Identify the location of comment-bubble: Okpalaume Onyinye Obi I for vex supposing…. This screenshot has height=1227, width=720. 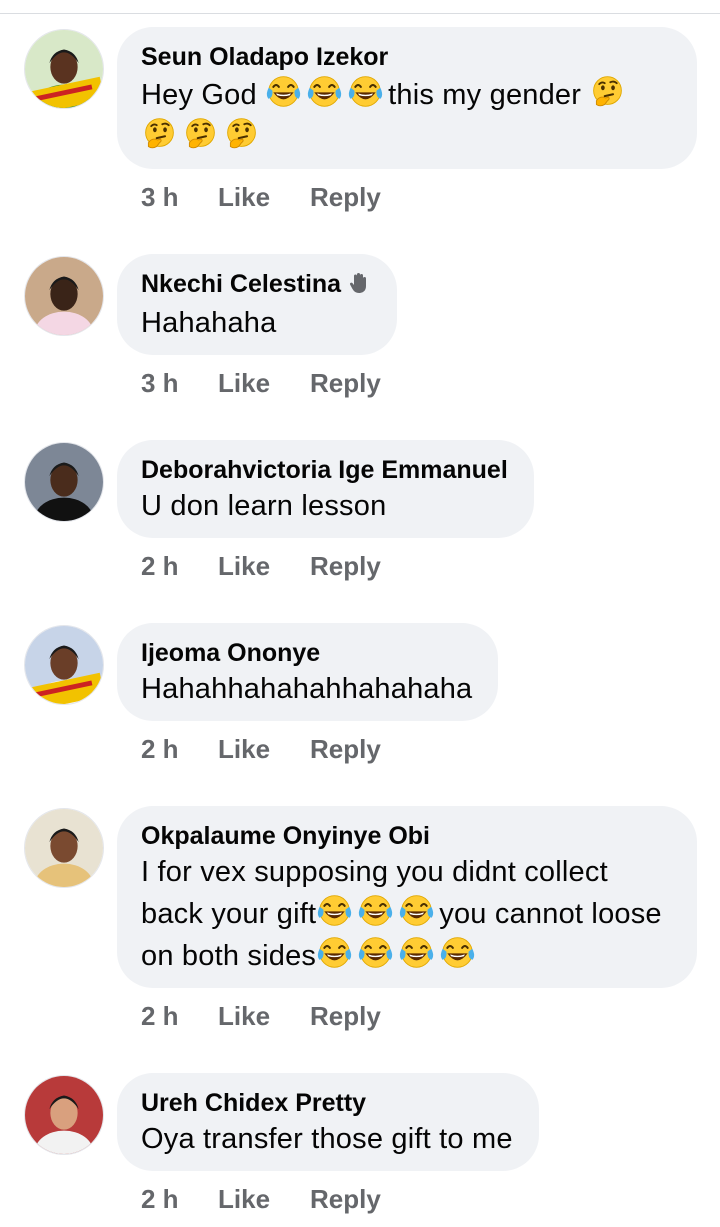
(407, 897).